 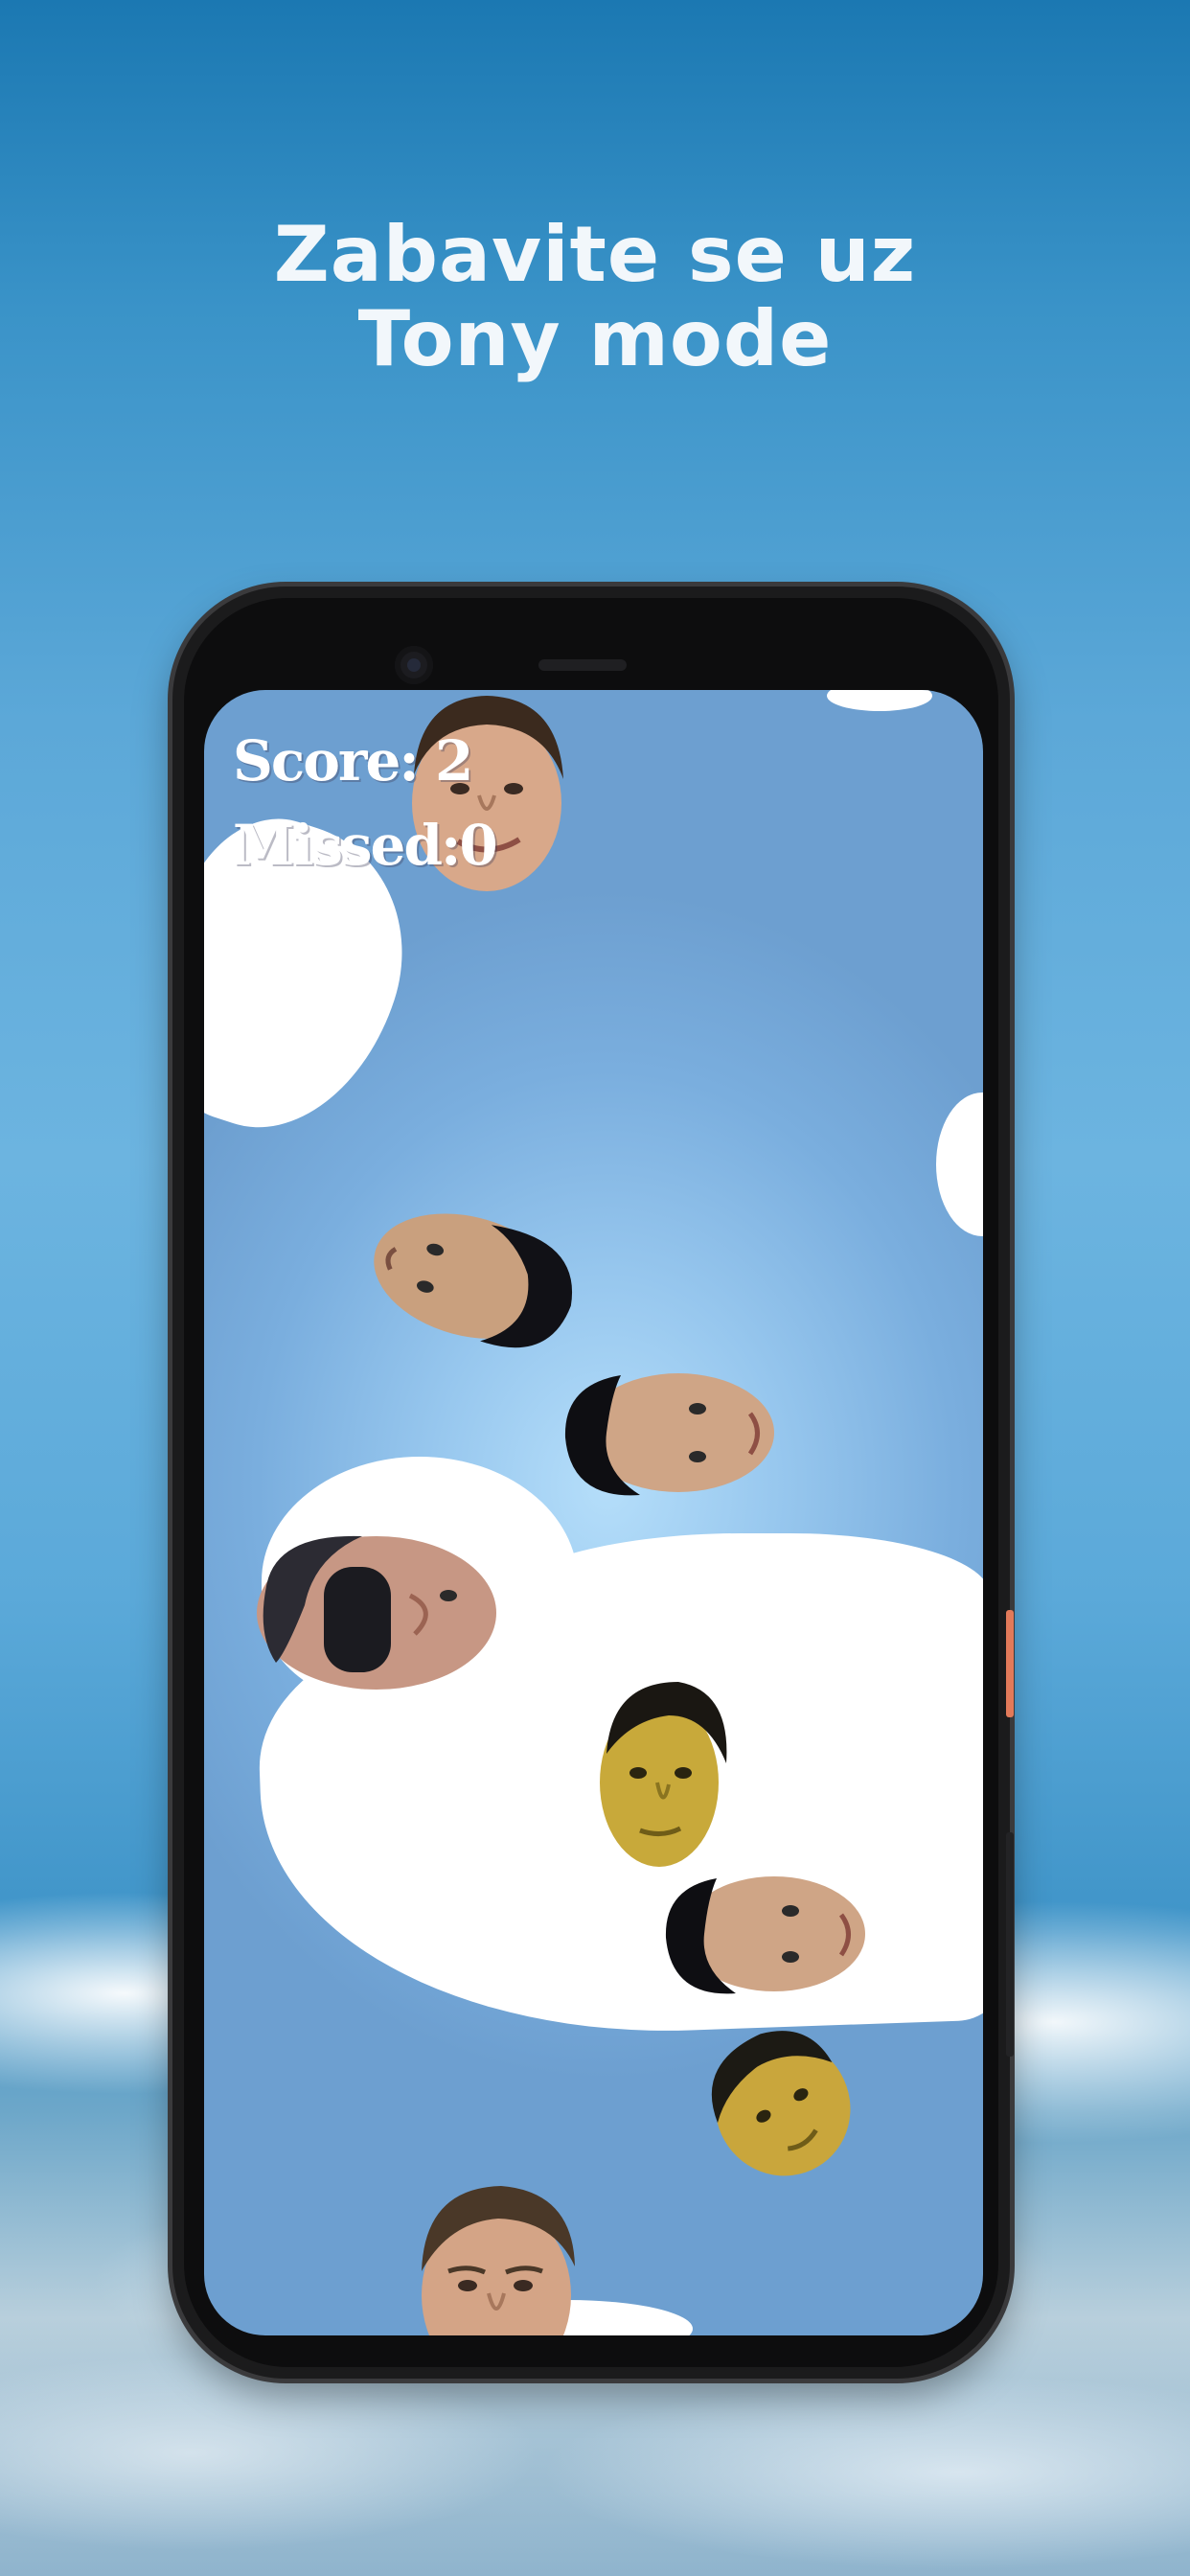 I want to click on power-button, so click(x=1010, y=1663).